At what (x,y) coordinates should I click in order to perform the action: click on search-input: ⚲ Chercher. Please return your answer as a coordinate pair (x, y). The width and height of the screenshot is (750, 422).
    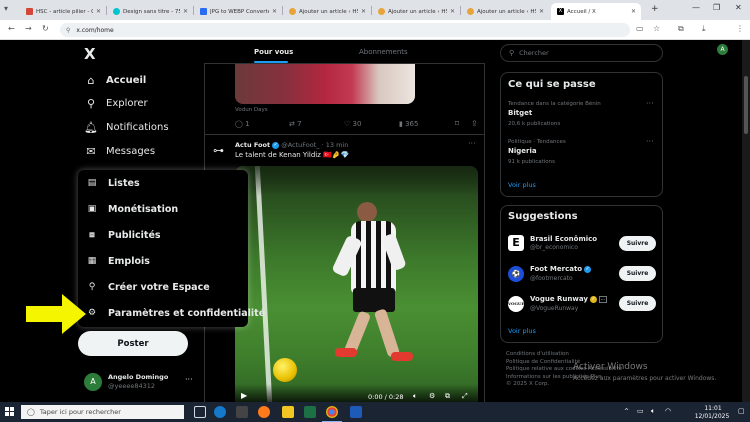
    Looking at the image, I should click on (581, 53).